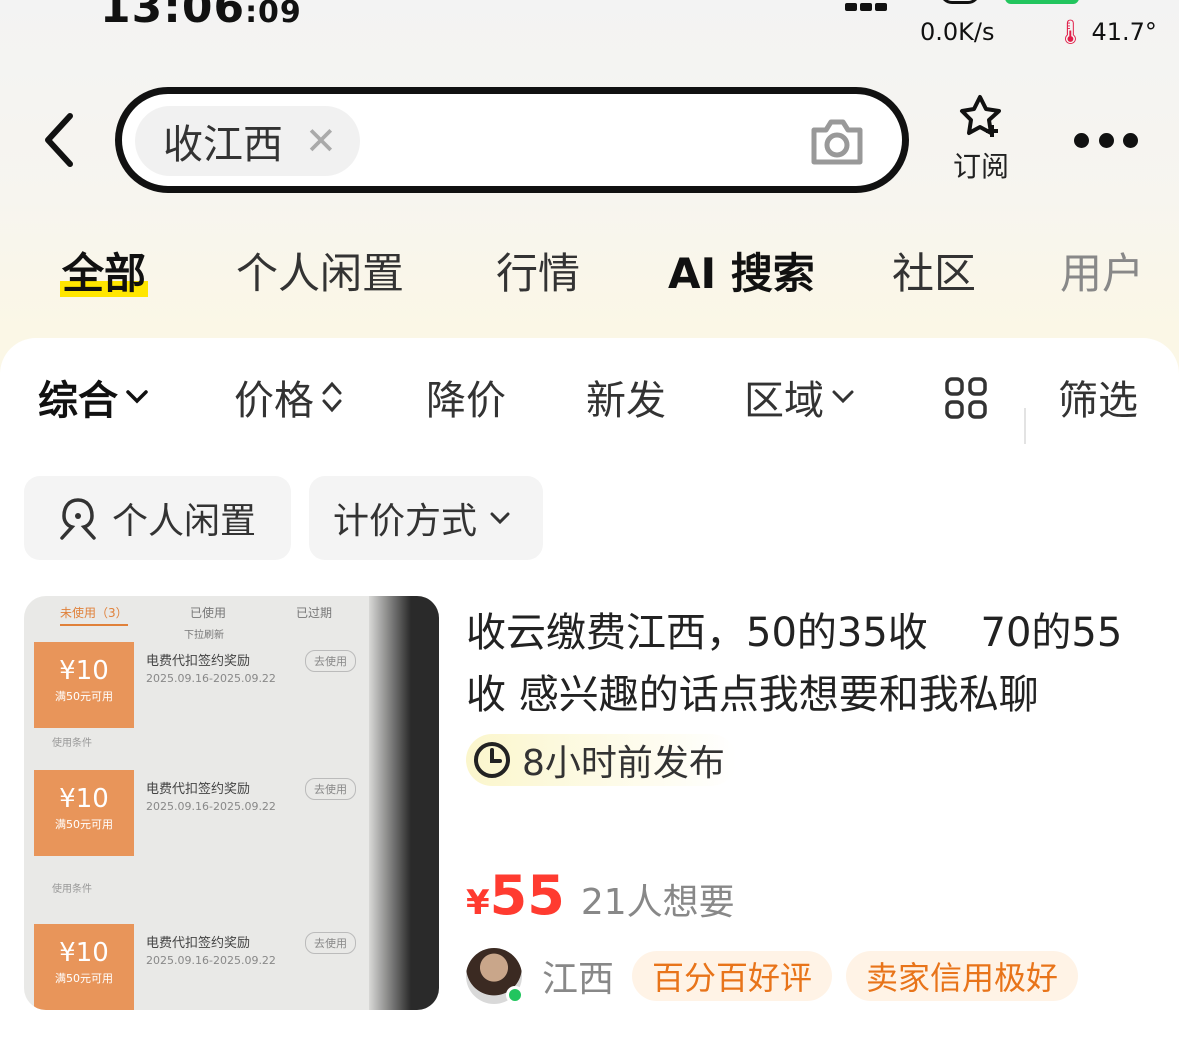  Describe the element at coordinates (512, 140) in the screenshot. I see `search-box: 收江西 ✕` at that location.